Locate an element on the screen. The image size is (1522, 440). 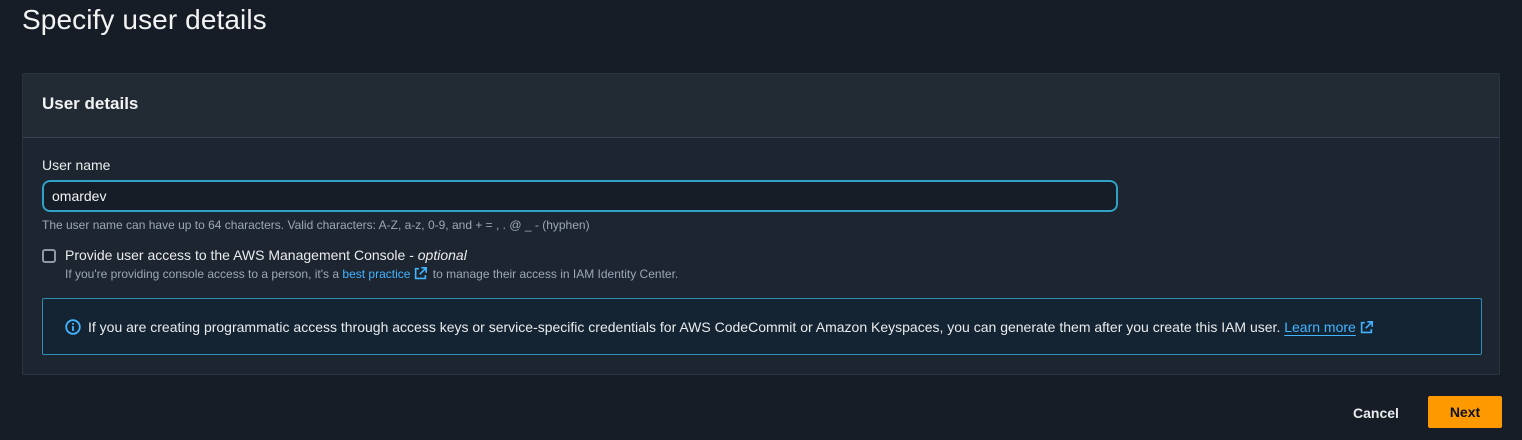
info-icon is located at coordinates (73, 327).